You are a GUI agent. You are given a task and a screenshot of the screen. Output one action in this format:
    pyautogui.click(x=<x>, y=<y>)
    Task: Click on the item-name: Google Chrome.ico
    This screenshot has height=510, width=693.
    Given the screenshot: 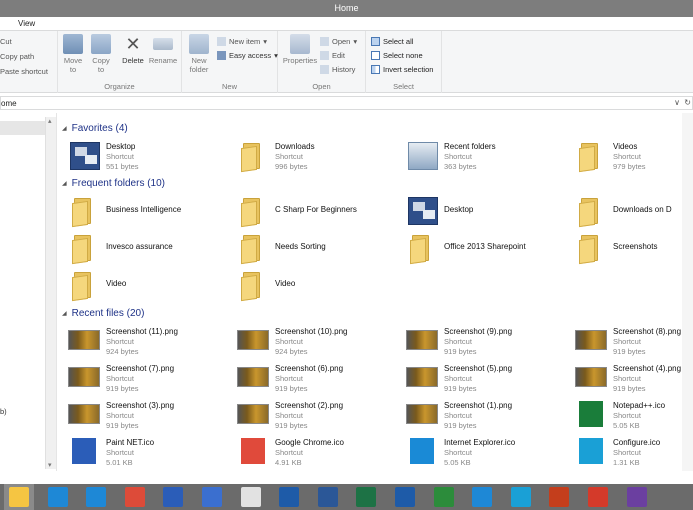 What is the action you would take?
    pyautogui.click(x=309, y=442)
    